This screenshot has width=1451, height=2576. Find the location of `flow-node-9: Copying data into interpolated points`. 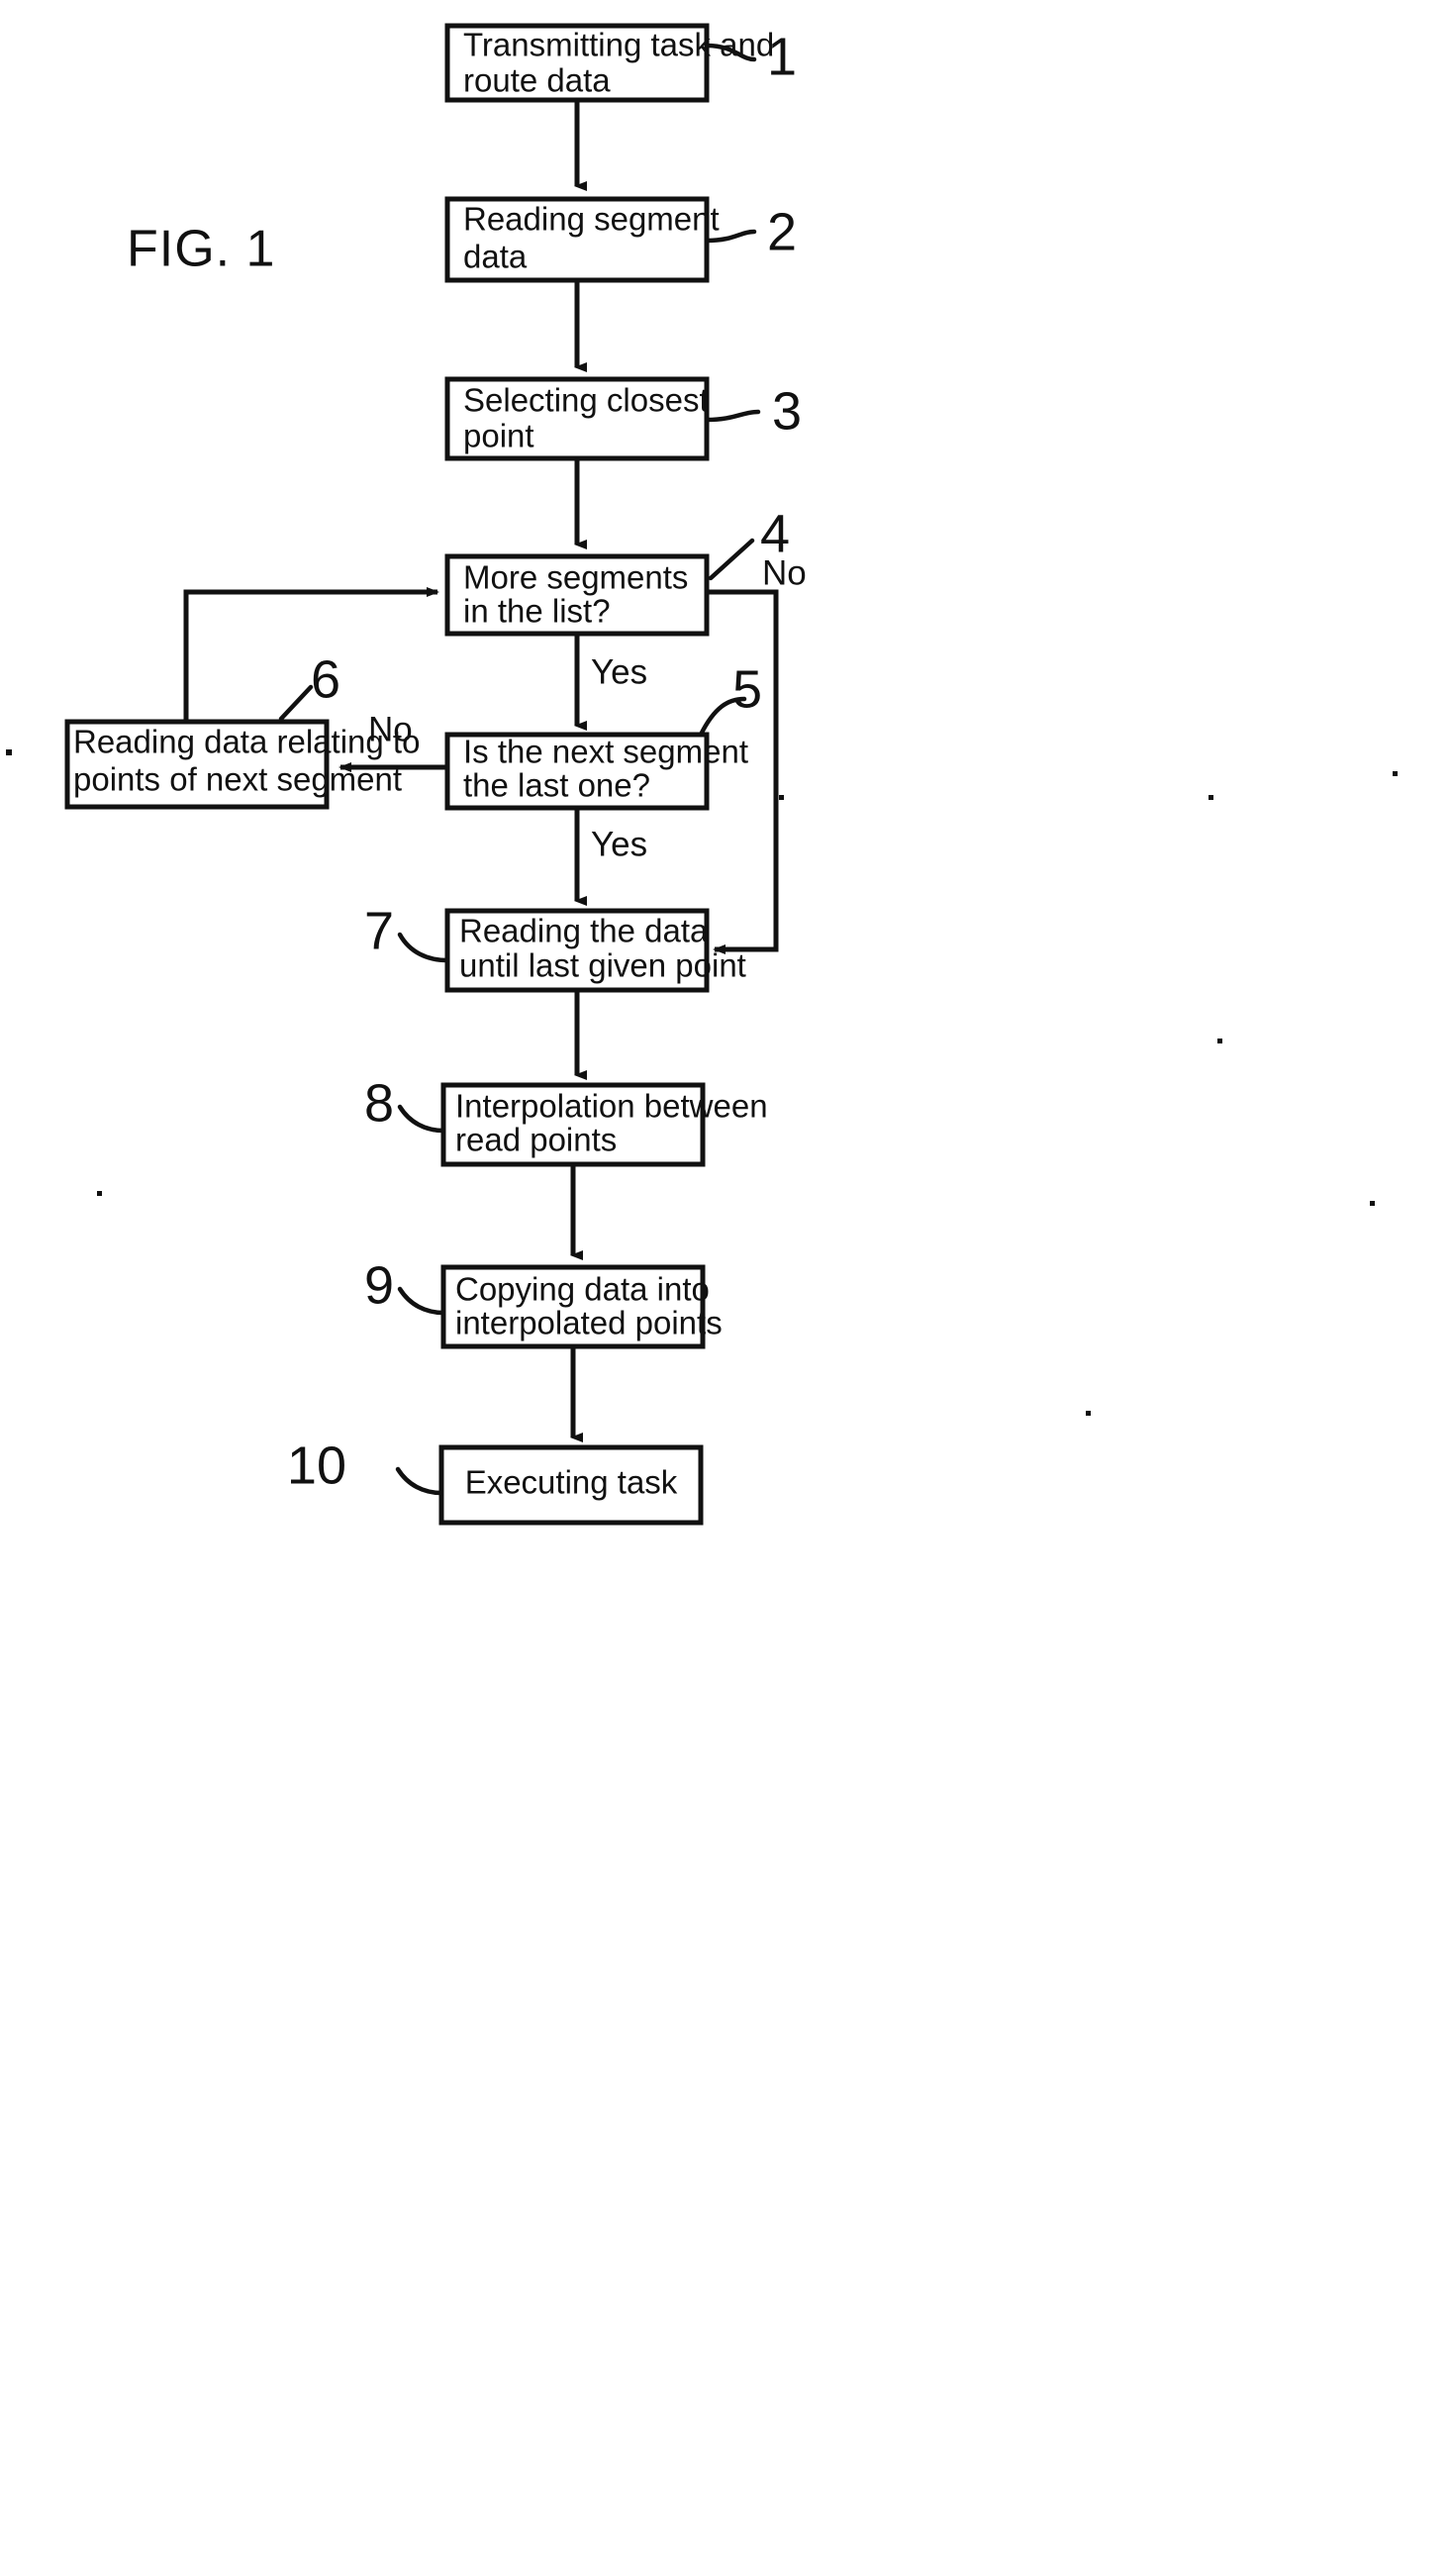

flow-node-9: Copying data into interpolated points is located at coordinates (581, 1307).